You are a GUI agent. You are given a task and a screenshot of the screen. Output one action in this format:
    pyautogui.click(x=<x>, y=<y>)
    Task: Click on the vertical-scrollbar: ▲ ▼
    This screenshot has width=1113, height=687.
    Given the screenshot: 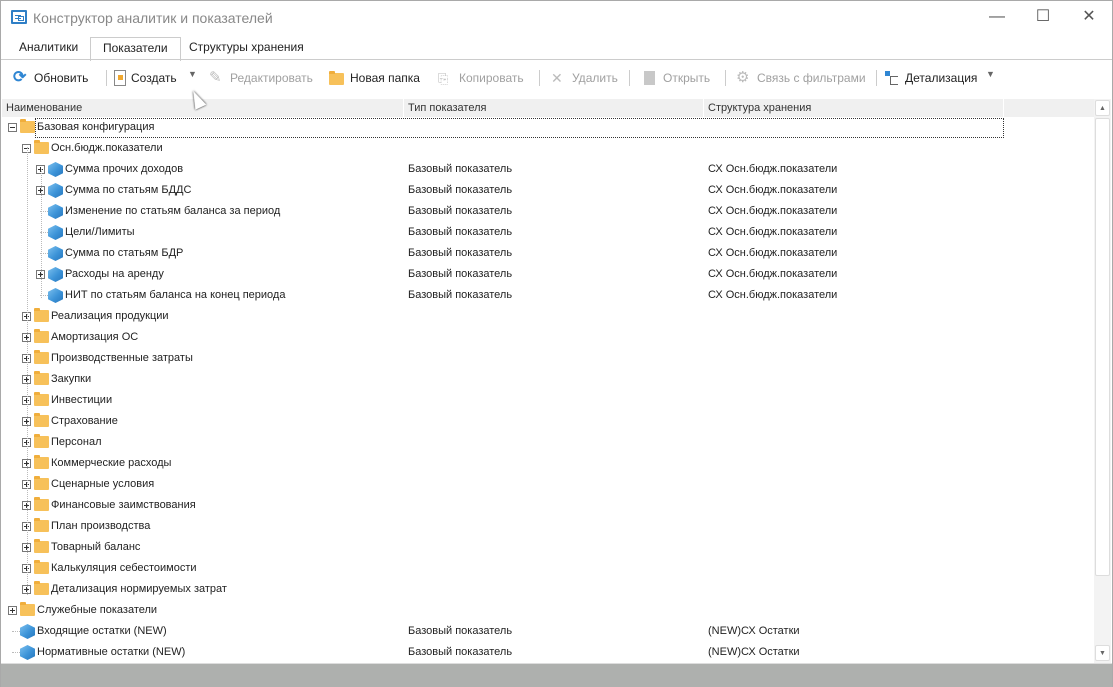 What is the action you would take?
    pyautogui.click(x=1102, y=381)
    